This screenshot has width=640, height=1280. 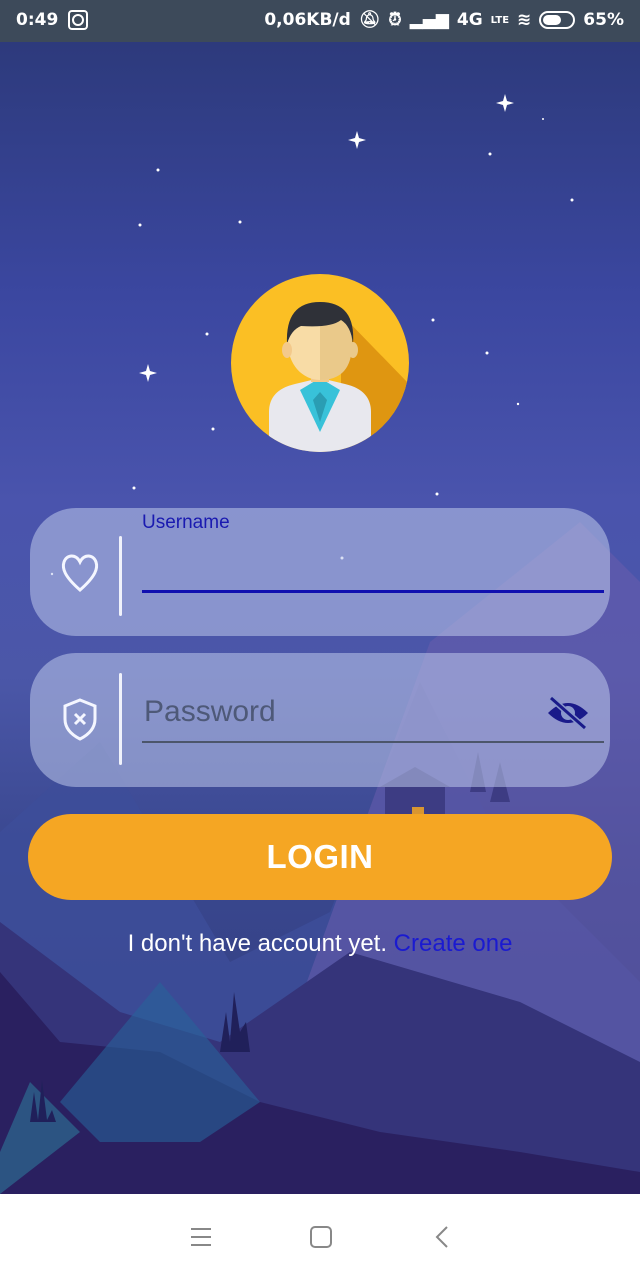 I want to click on home-icon, so click(x=321, y=1237).